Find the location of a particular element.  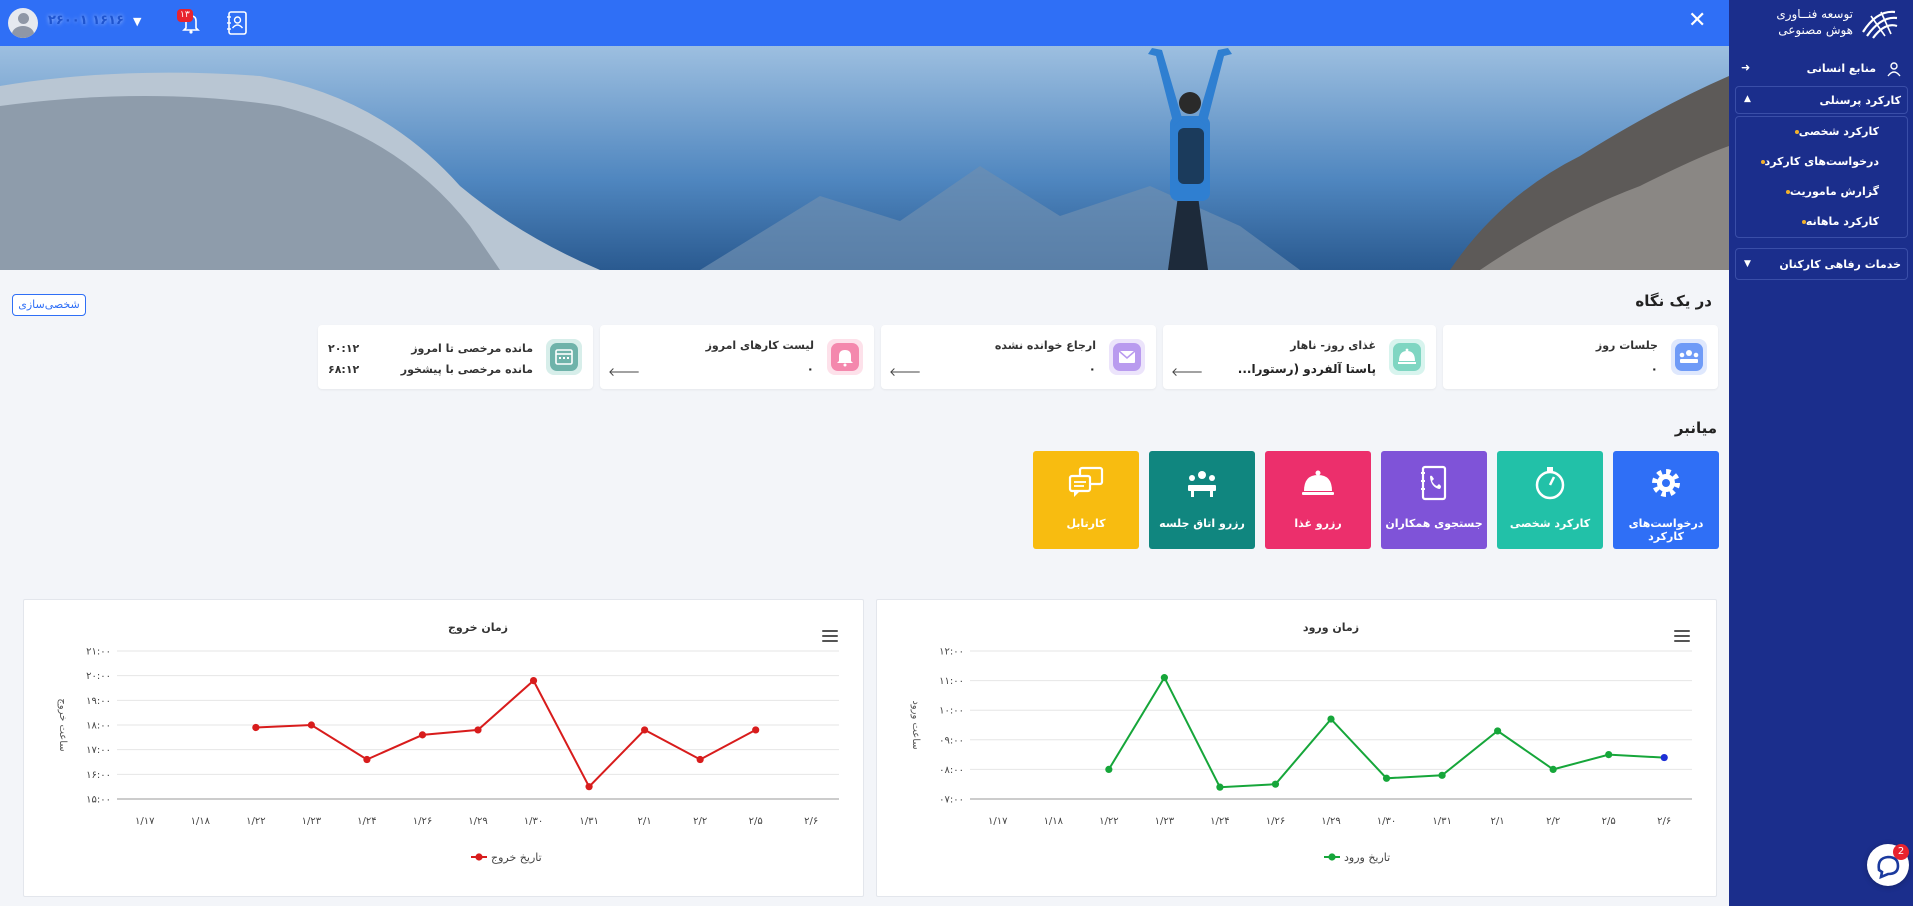

leave-advance-value: ۶۸:۱۲ is located at coordinates (344, 369).